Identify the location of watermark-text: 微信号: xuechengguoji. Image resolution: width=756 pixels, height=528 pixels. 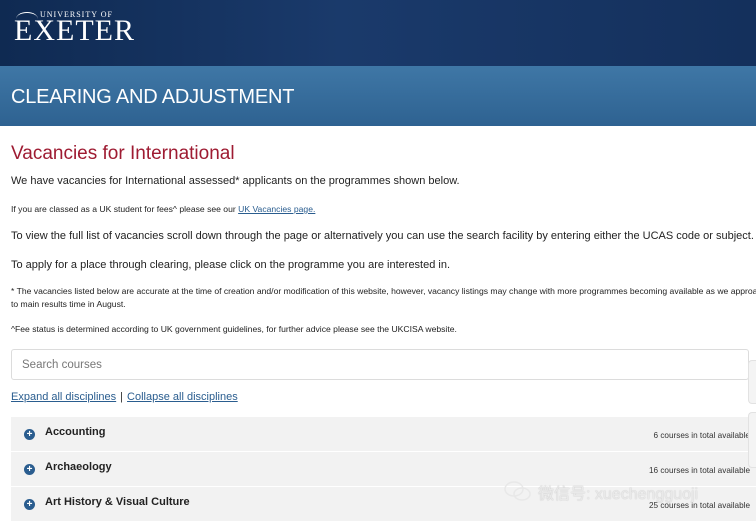
(618, 494).